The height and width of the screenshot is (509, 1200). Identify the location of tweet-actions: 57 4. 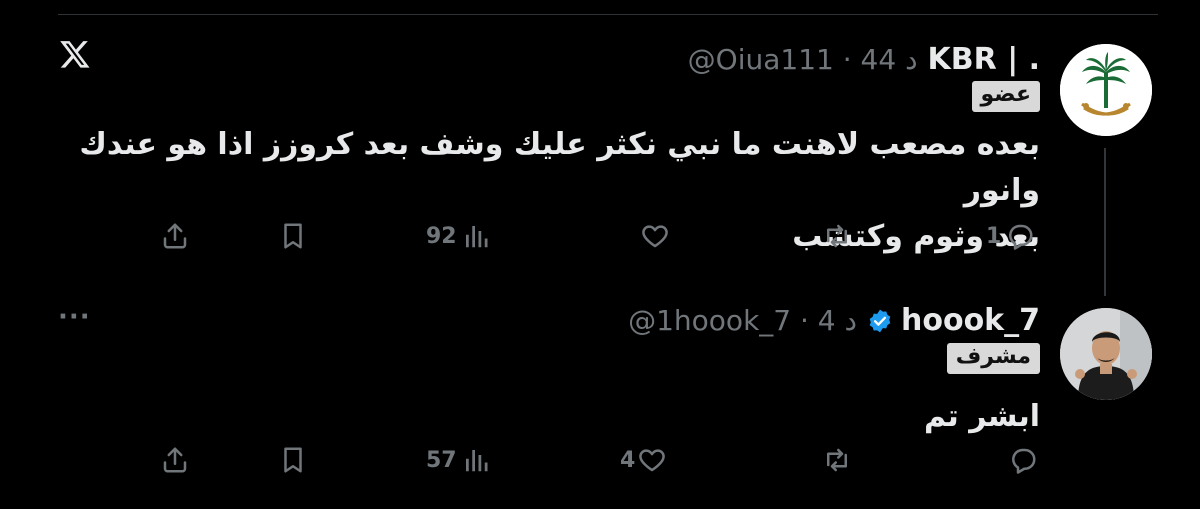
(600, 460).